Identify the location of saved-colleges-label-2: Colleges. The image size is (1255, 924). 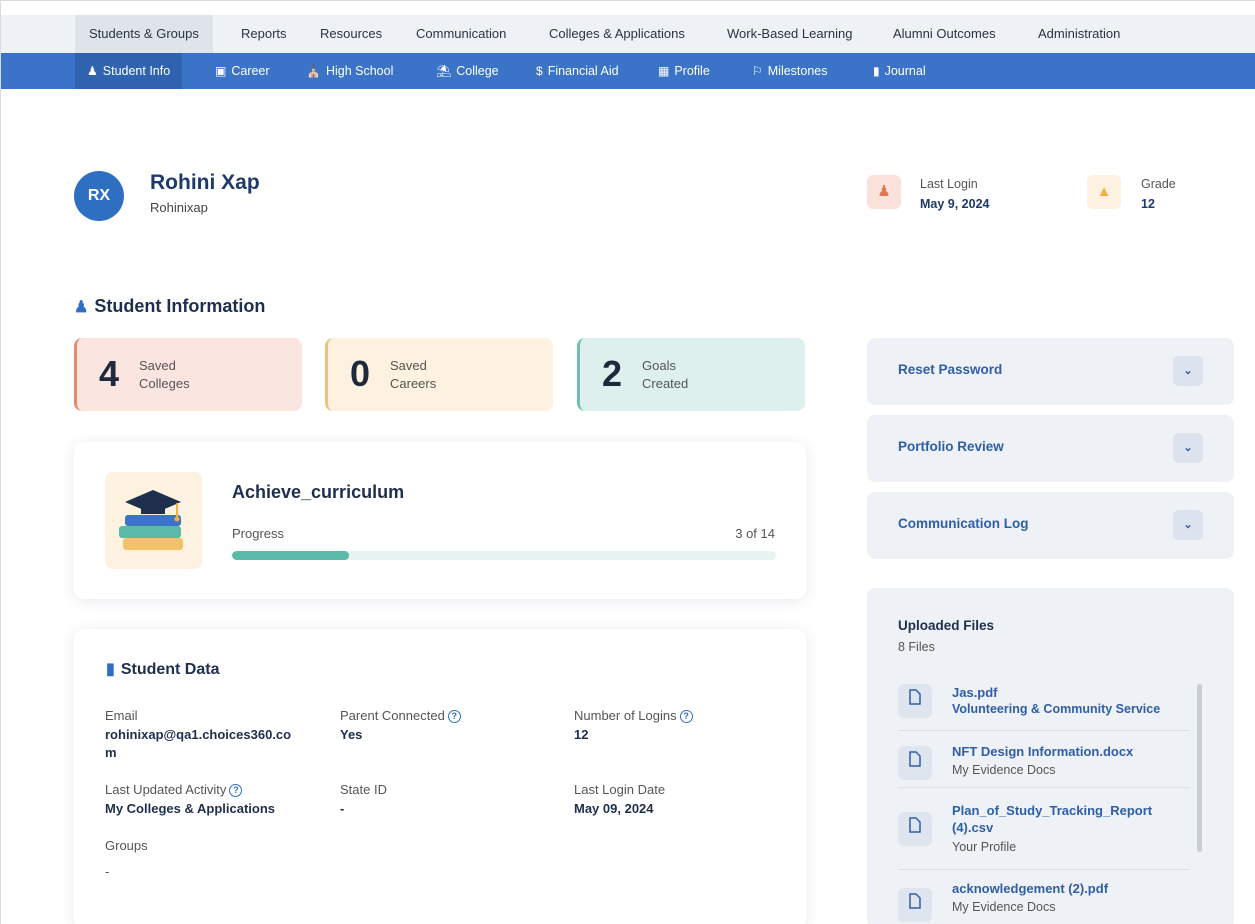
(164, 383).